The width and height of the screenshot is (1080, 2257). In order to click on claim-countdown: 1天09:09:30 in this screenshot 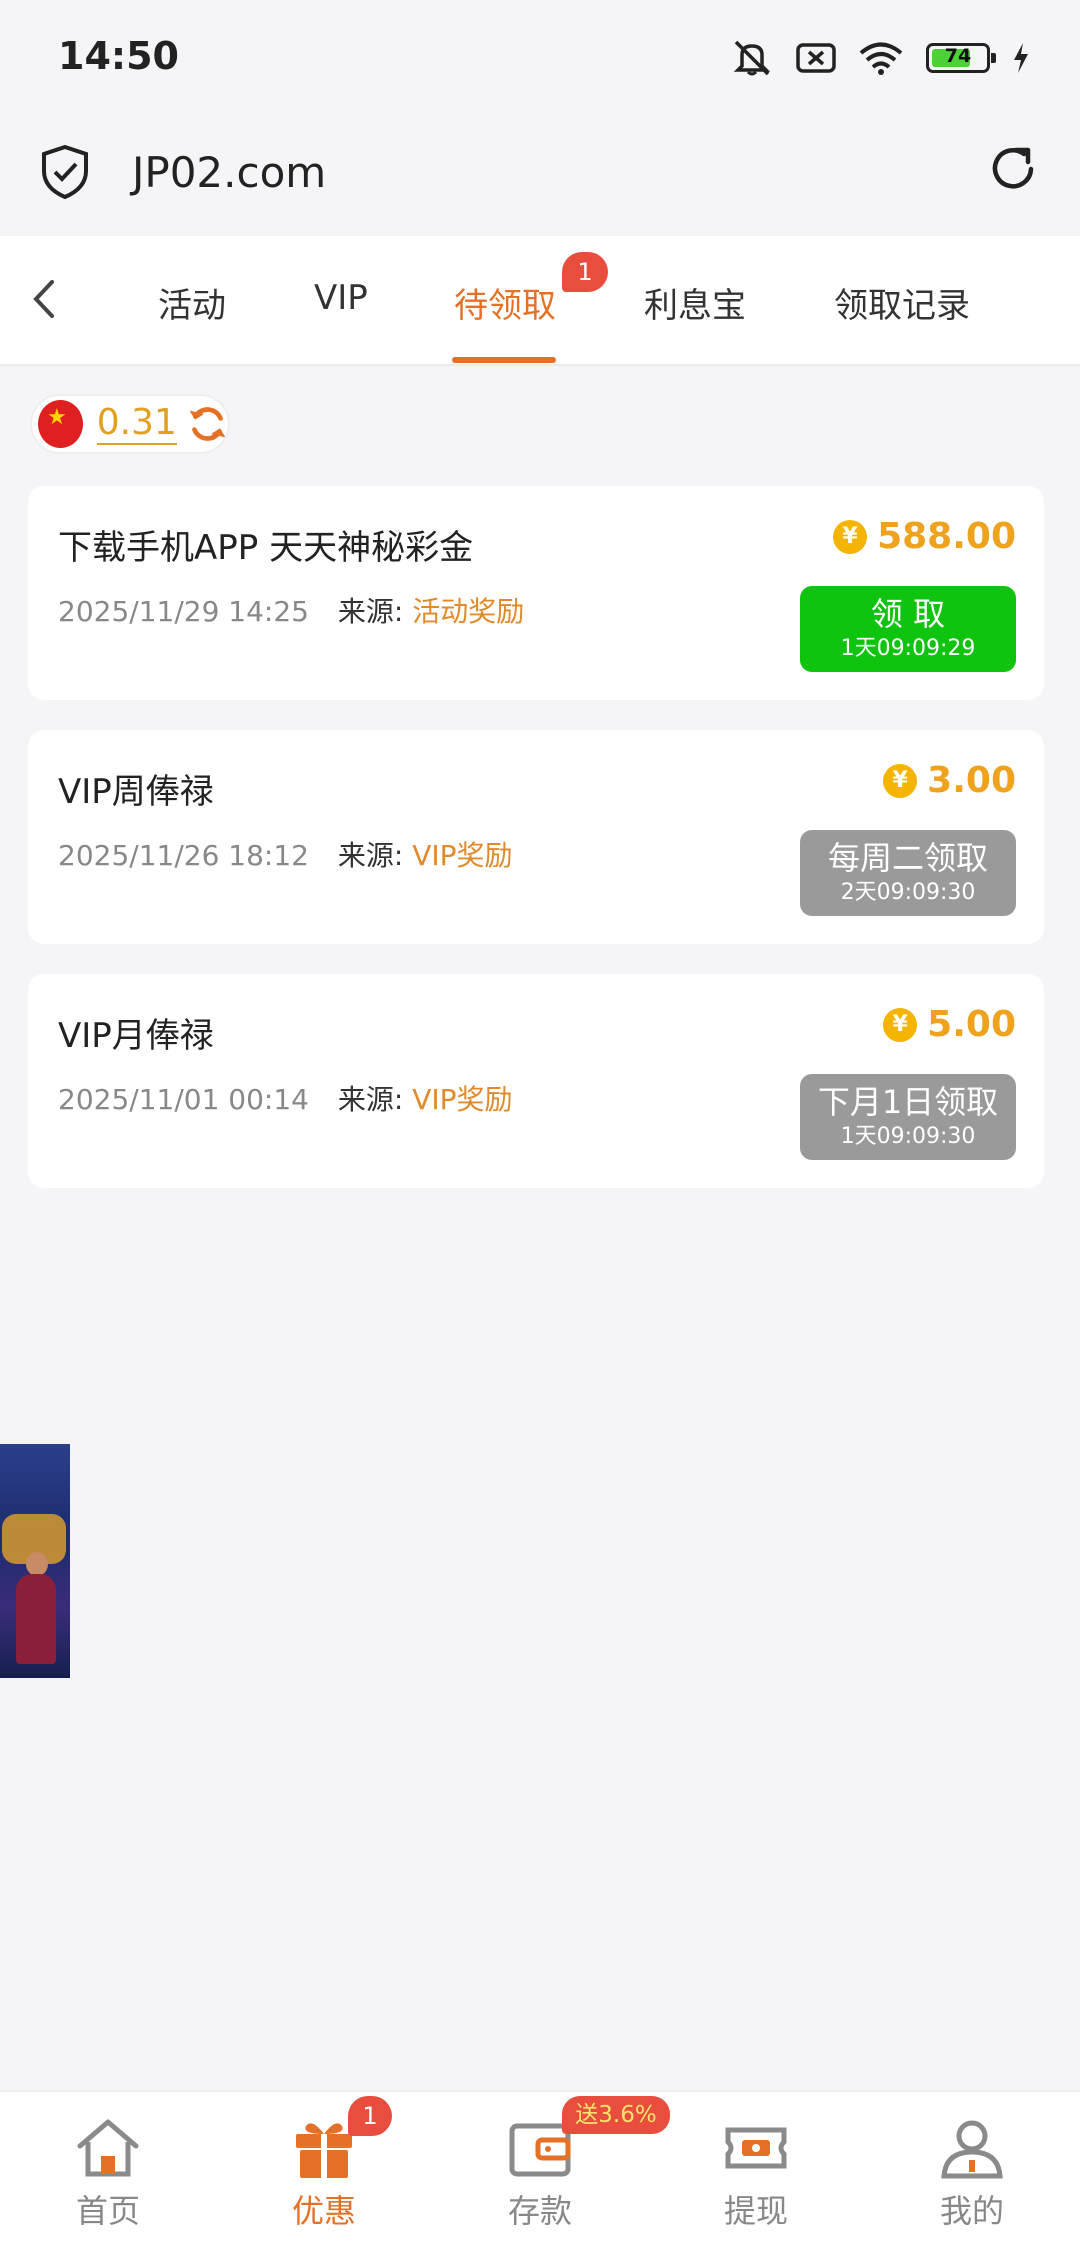, I will do `click(908, 1136)`.